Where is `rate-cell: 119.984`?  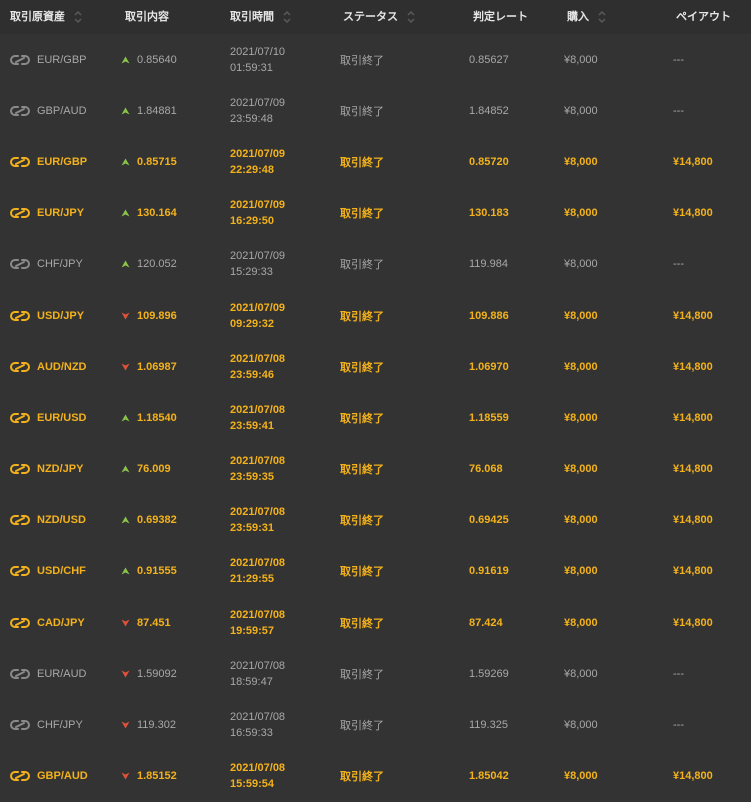 rate-cell: 119.984 is located at coordinates (488, 264).